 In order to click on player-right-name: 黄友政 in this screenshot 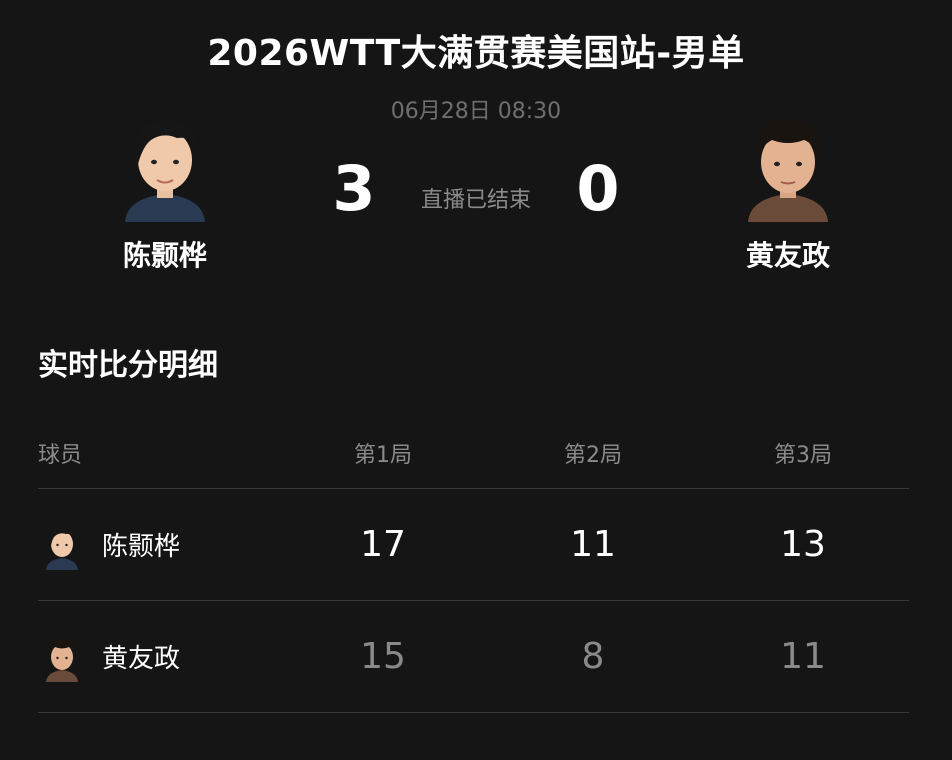, I will do `click(787, 255)`.